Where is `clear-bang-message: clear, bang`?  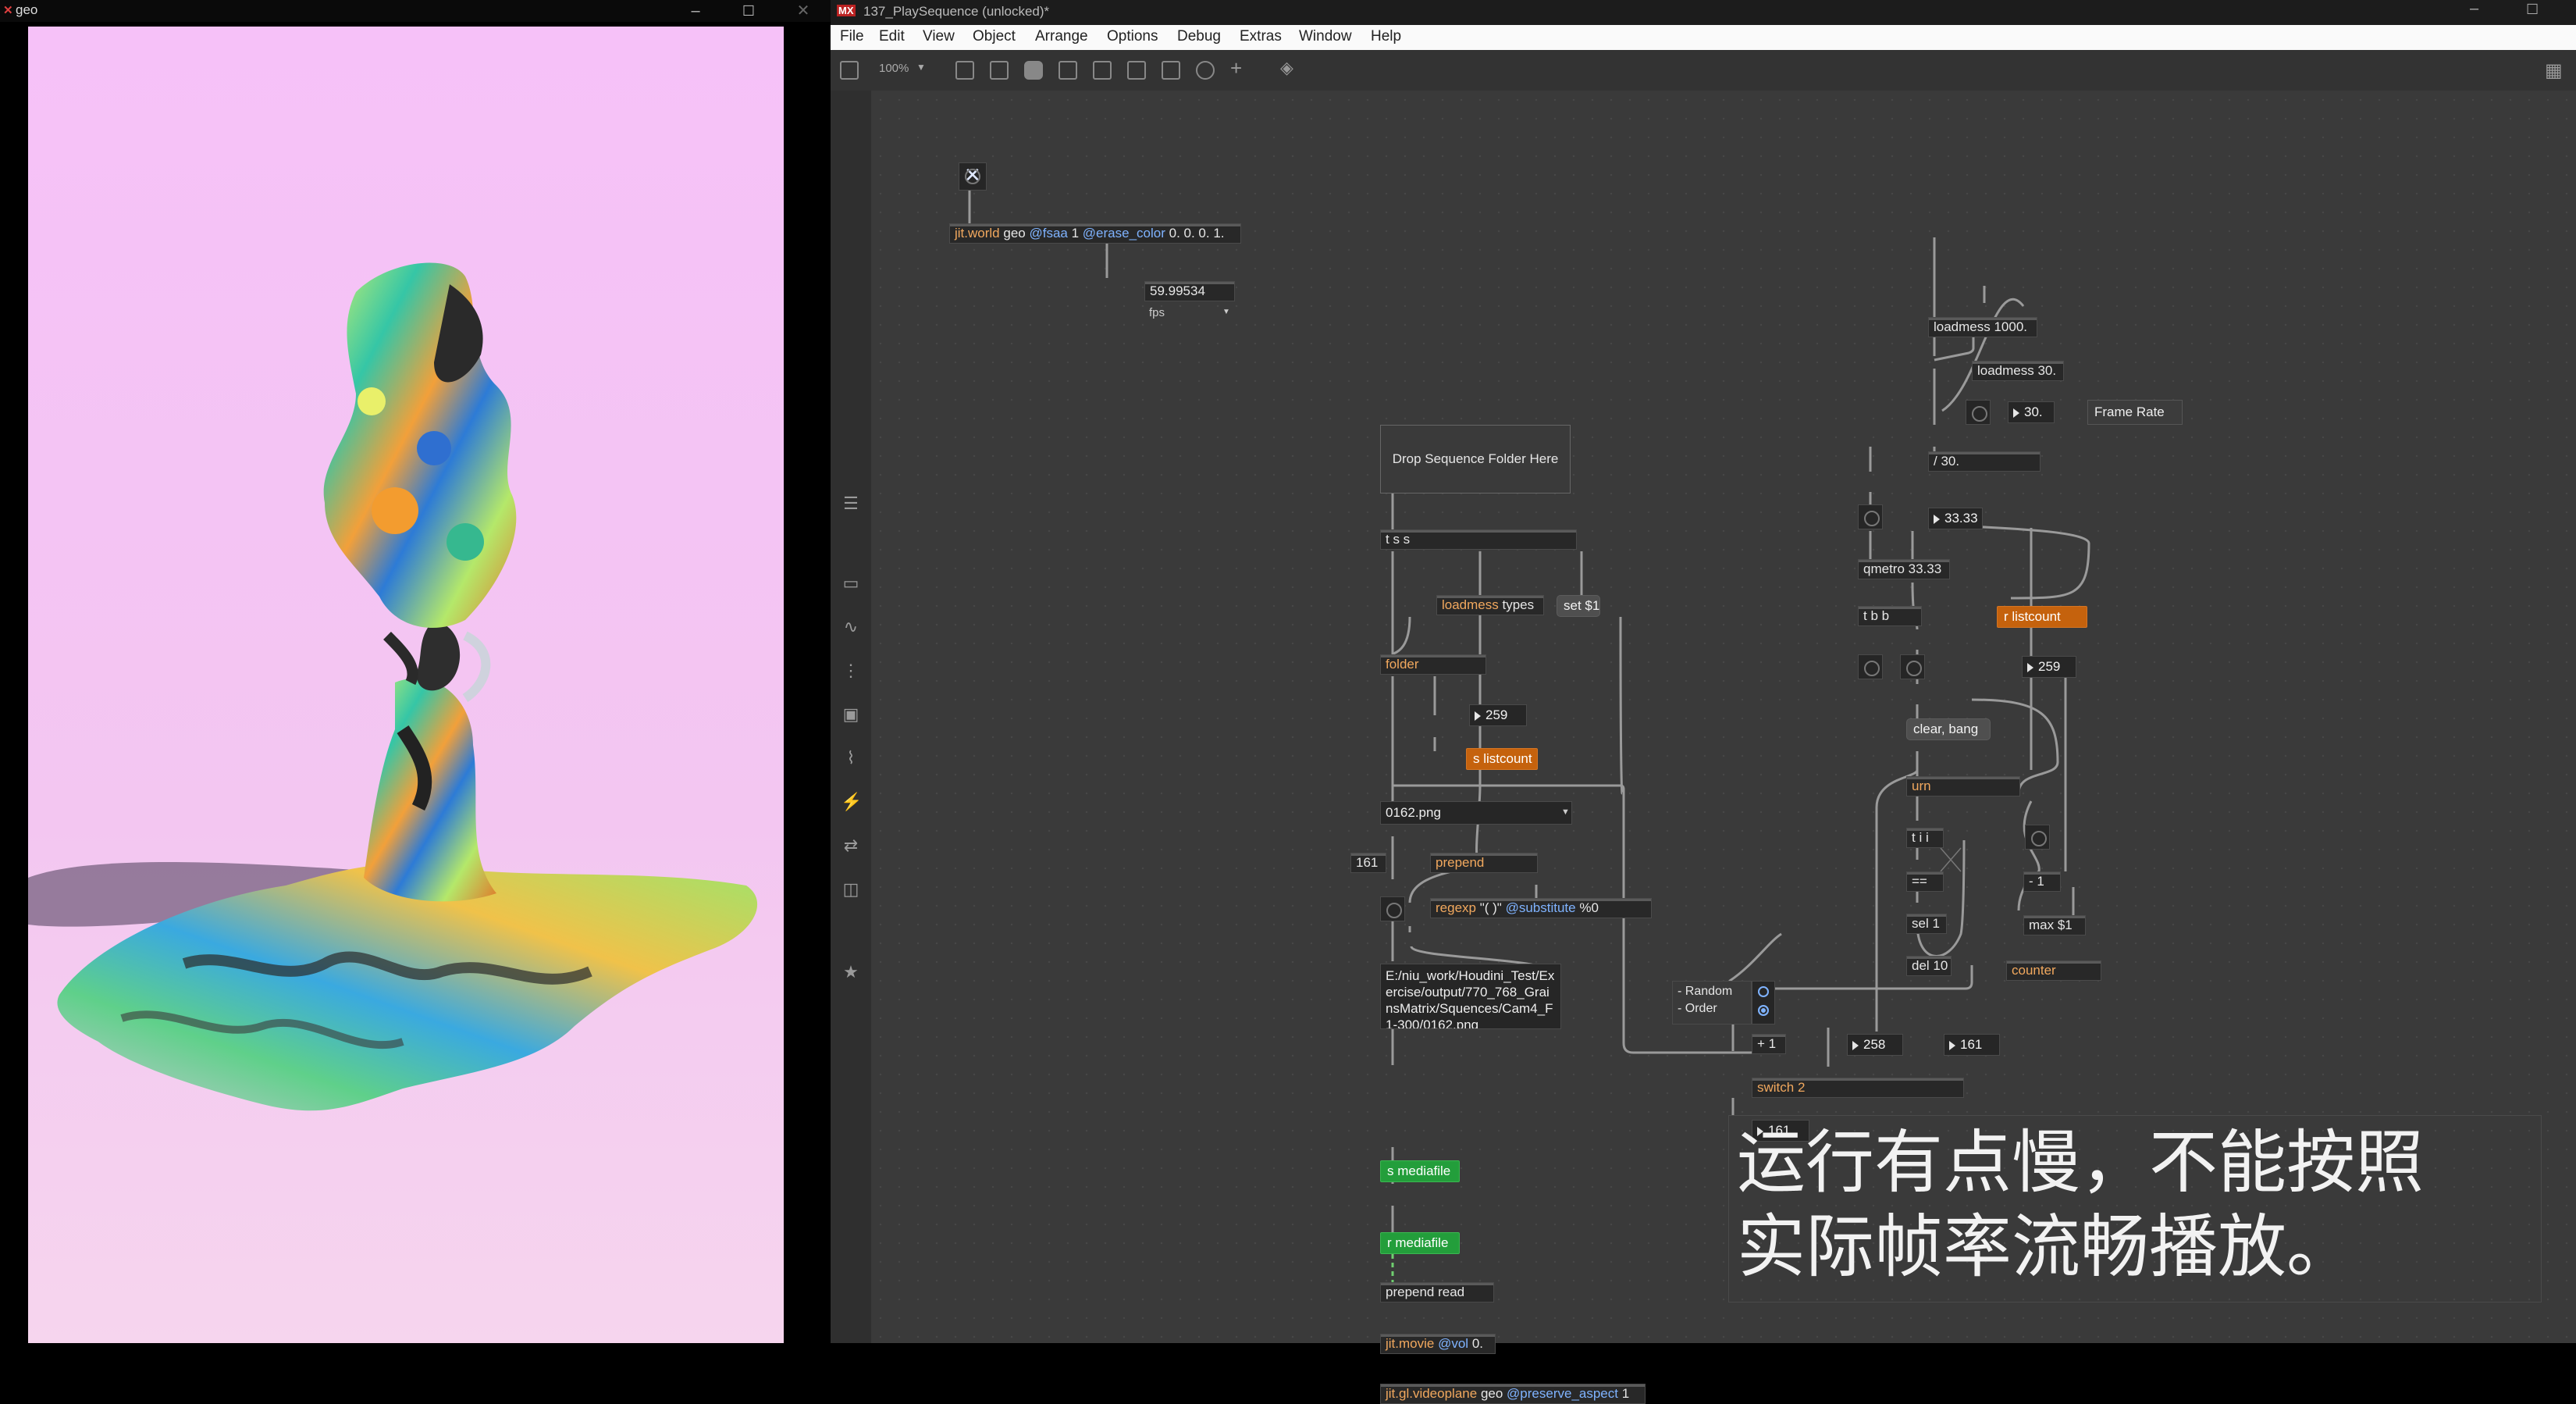
clear-bang-message: clear, bang is located at coordinates (1948, 729).